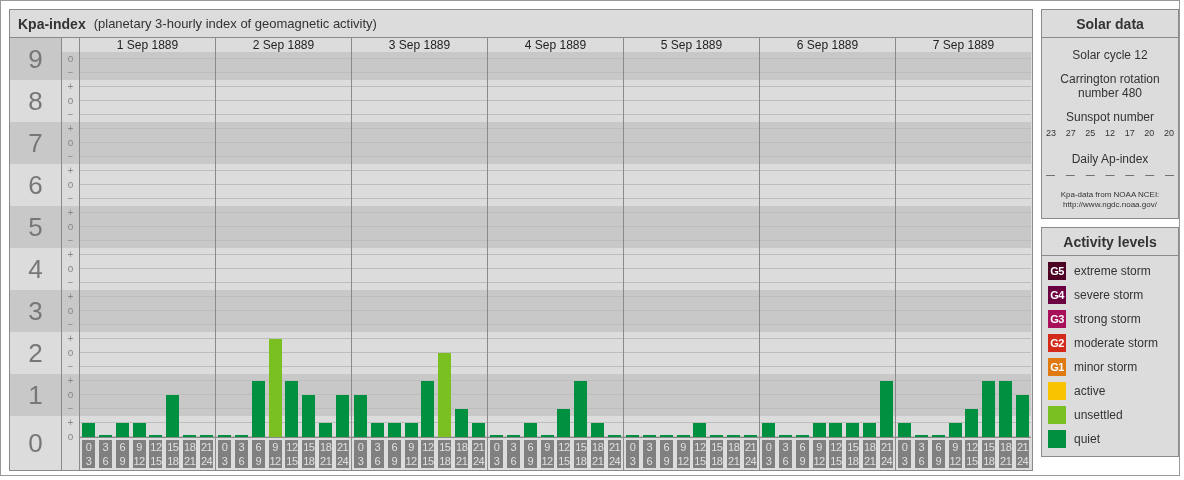  What do you see at coordinates (1090, 391) in the screenshot?
I see `legend-label: active` at bounding box center [1090, 391].